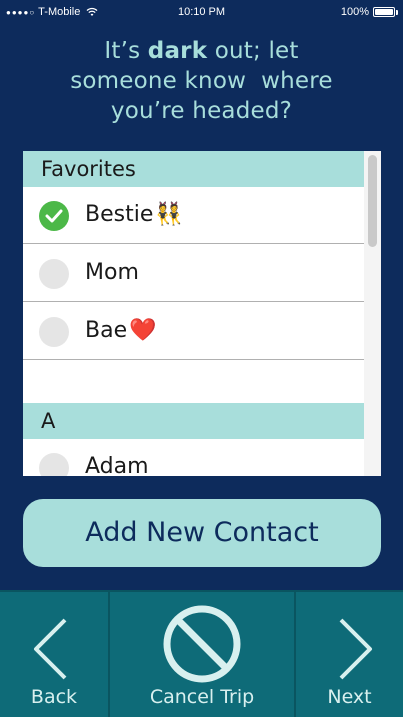 The image size is (403, 717). I want to click on contact-name: Mom, so click(112, 272).